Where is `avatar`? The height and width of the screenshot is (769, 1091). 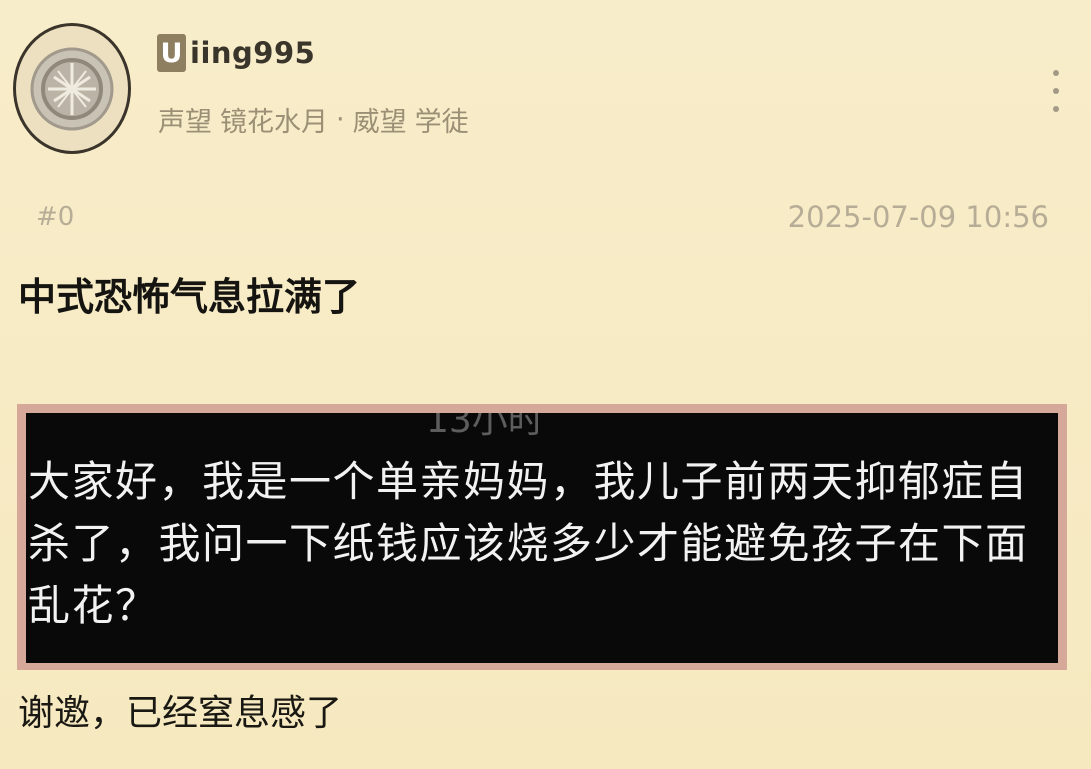
avatar is located at coordinates (72, 88).